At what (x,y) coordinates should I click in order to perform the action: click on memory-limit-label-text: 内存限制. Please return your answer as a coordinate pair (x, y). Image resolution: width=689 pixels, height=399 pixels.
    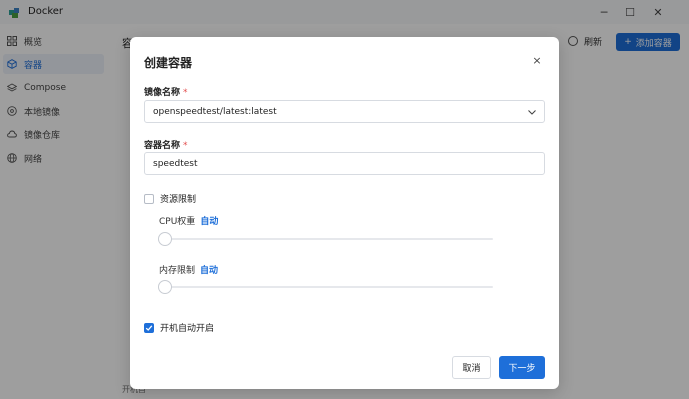
    Looking at the image, I should click on (177, 271).